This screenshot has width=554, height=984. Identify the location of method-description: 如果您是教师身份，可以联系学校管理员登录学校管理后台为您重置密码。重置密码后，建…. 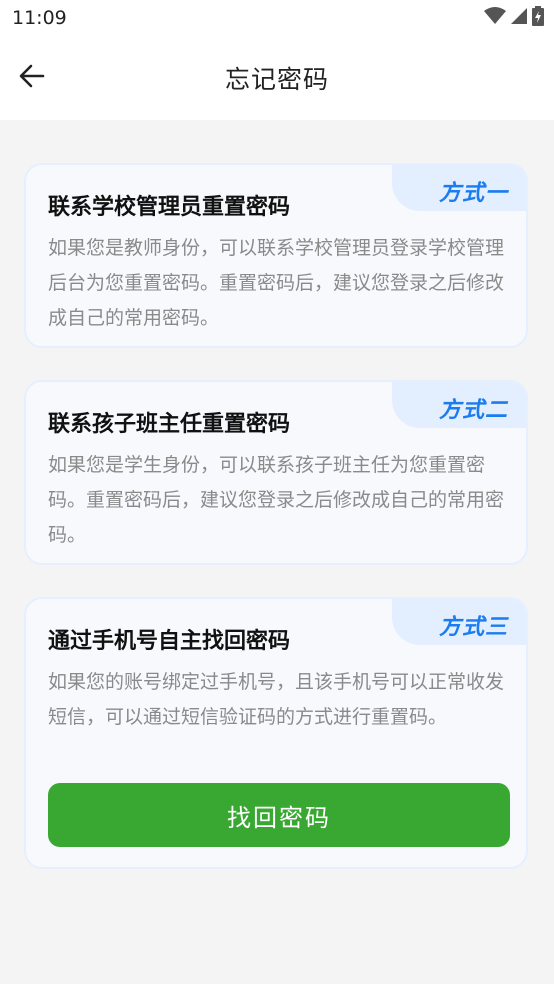
(276, 283).